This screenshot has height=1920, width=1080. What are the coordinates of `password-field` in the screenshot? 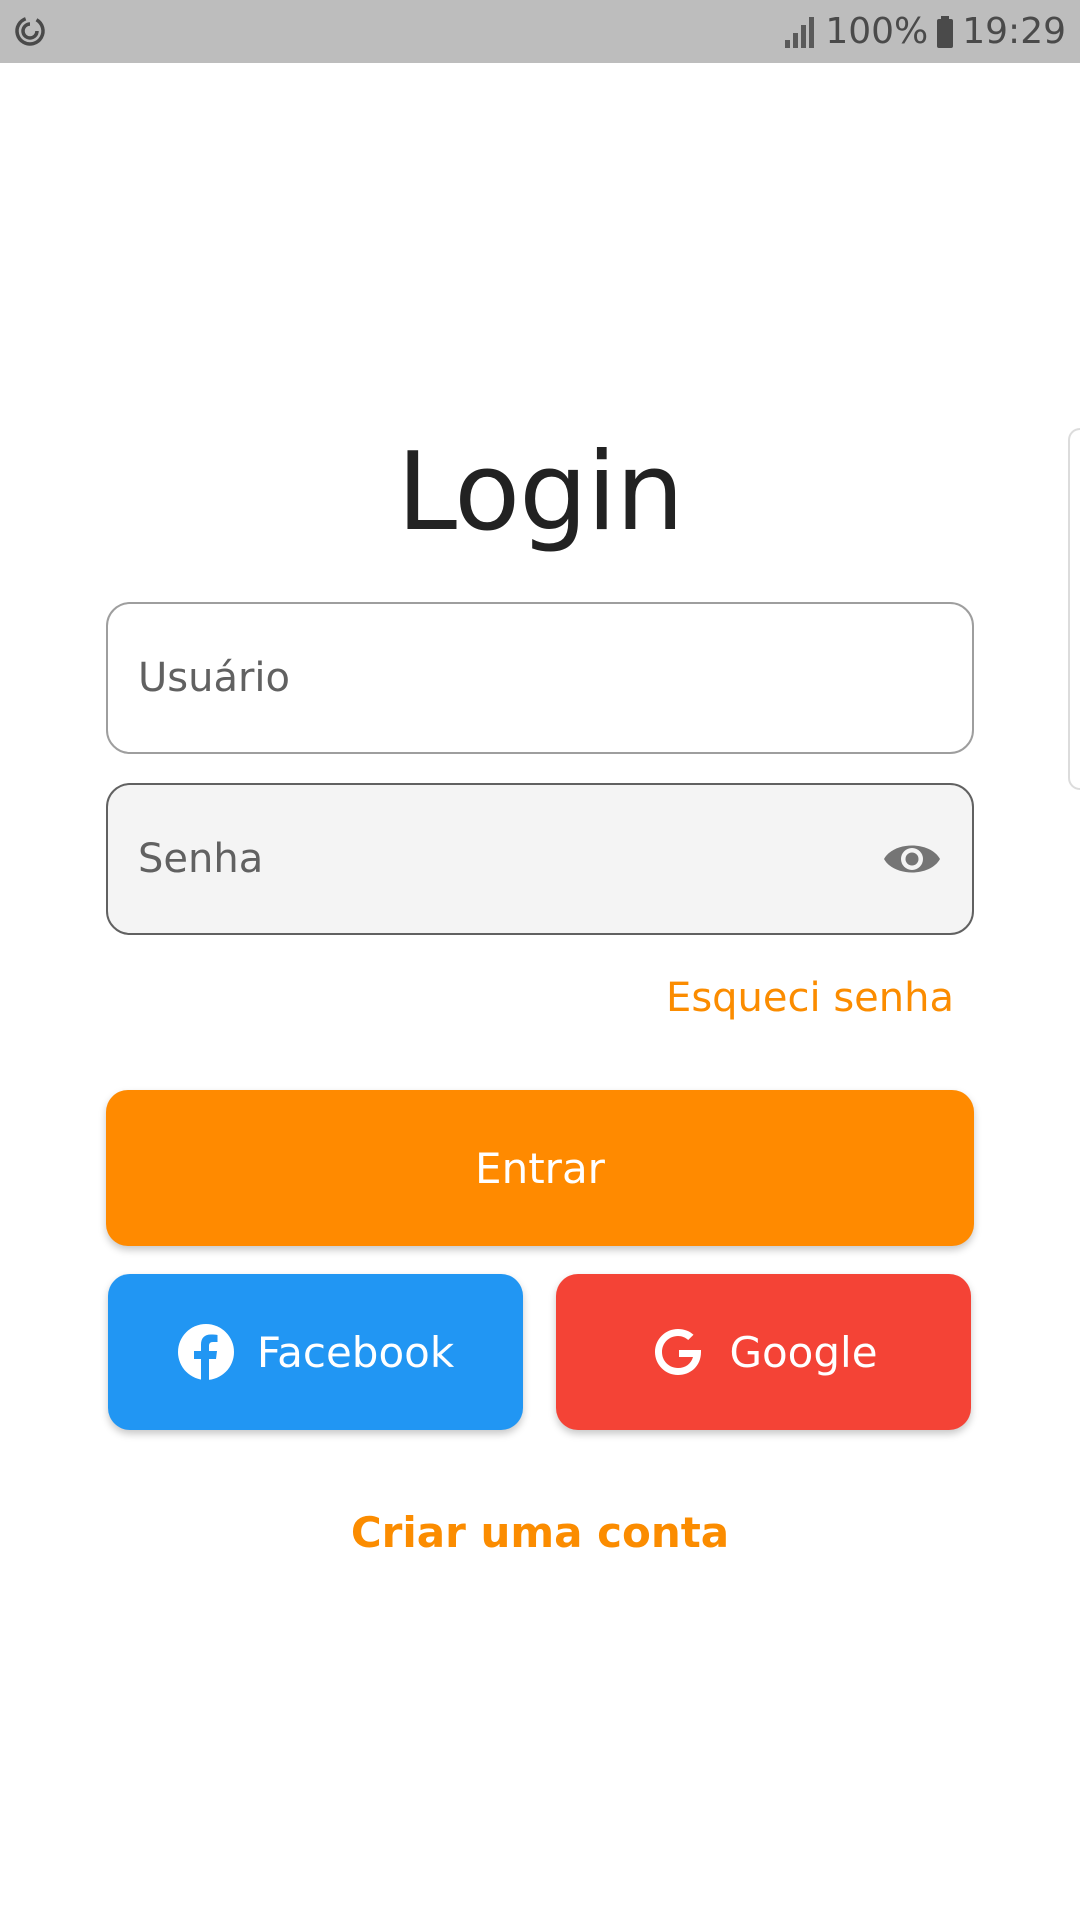 It's located at (540, 859).